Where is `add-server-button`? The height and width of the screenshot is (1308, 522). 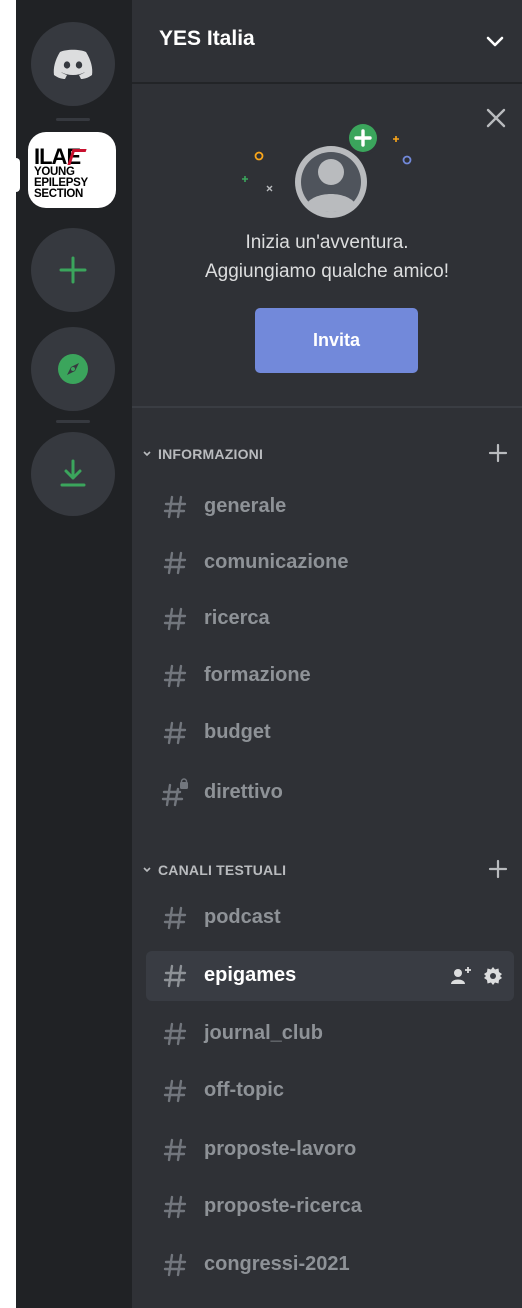
add-server-button is located at coordinates (73, 270).